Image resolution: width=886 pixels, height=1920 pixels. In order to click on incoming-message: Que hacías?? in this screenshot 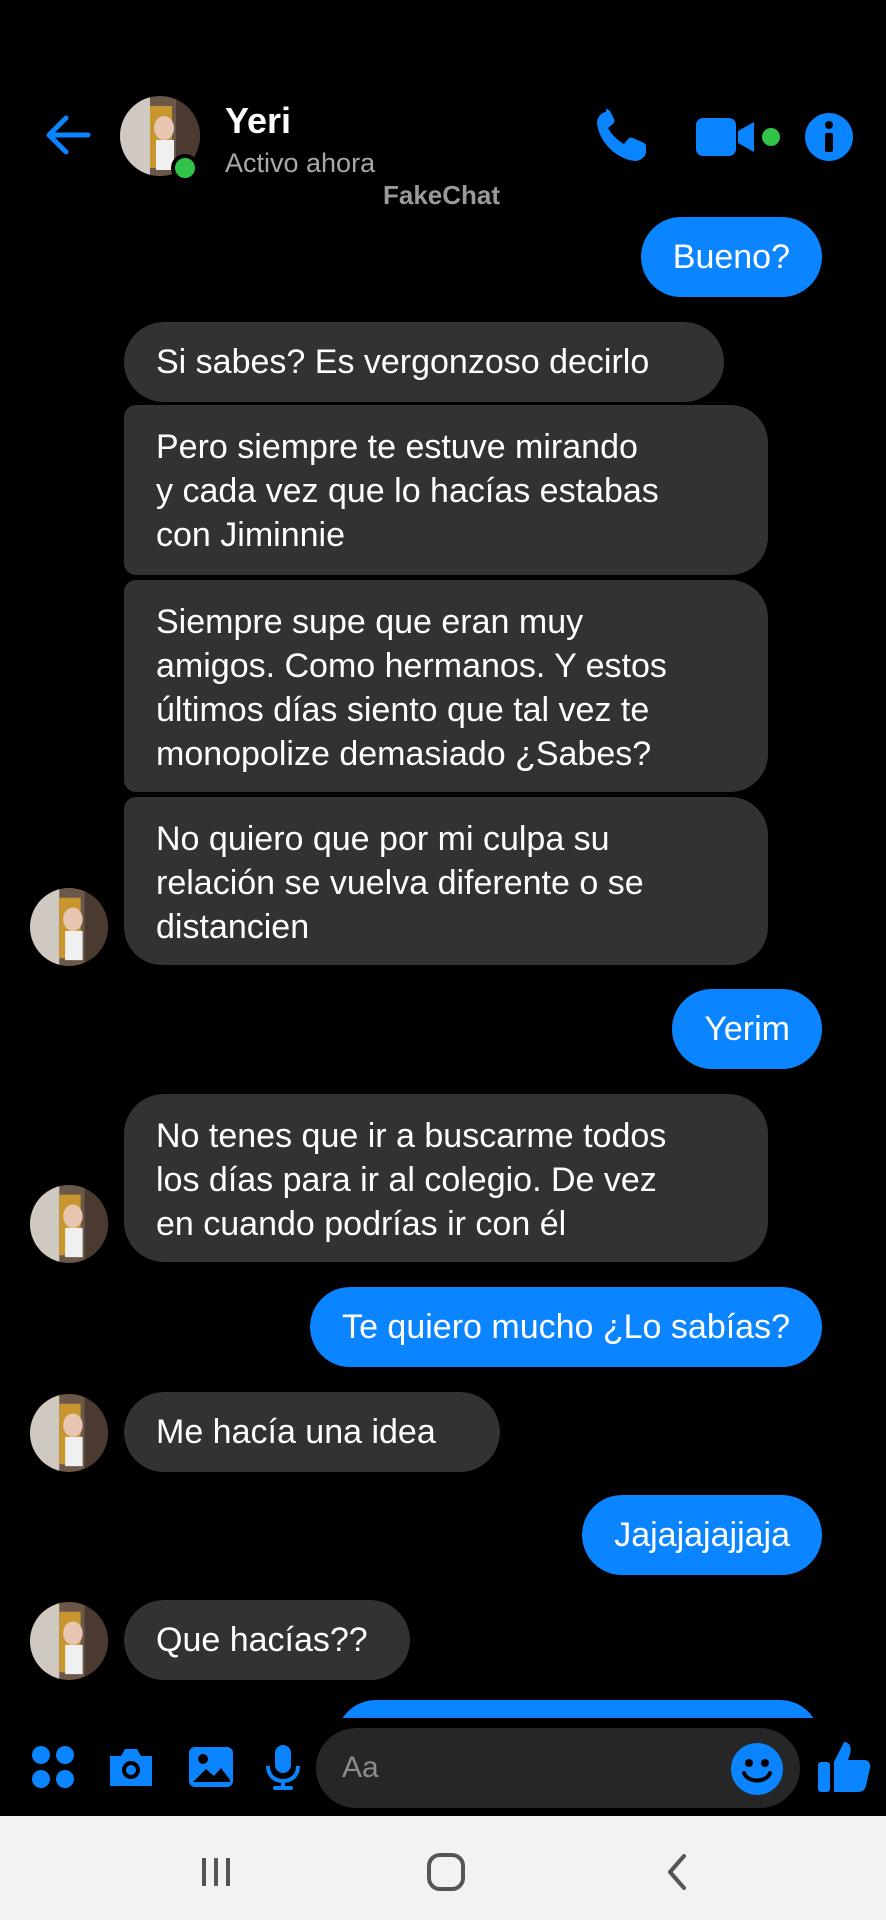, I will do `click(267, 1640)`.